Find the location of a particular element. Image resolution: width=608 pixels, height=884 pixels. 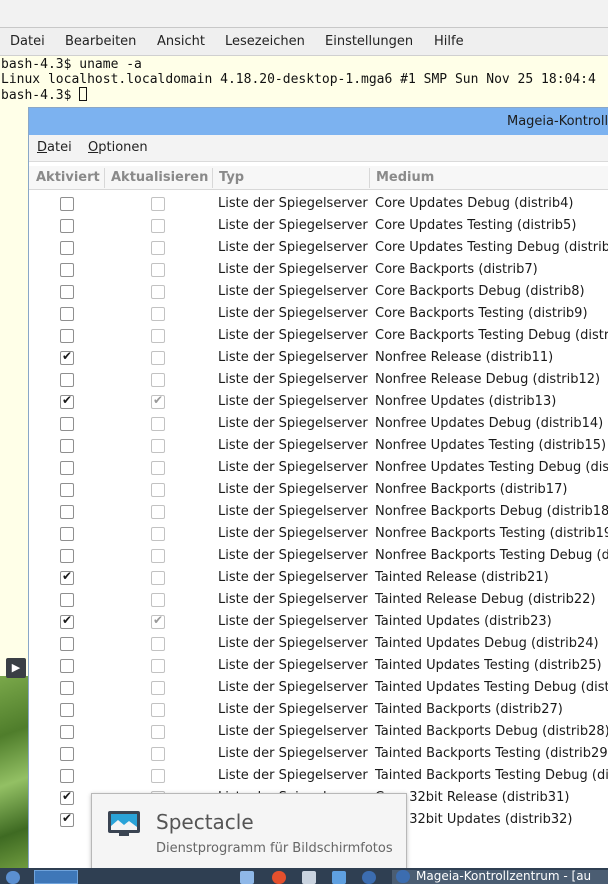

column-header-aktualisieren: Aktualisieren is located at coordinates (159, 177).